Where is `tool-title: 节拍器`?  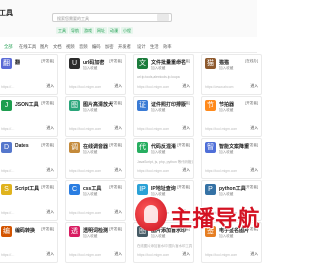
tool-title: 节拍器 is located at coordinates (226, 104).